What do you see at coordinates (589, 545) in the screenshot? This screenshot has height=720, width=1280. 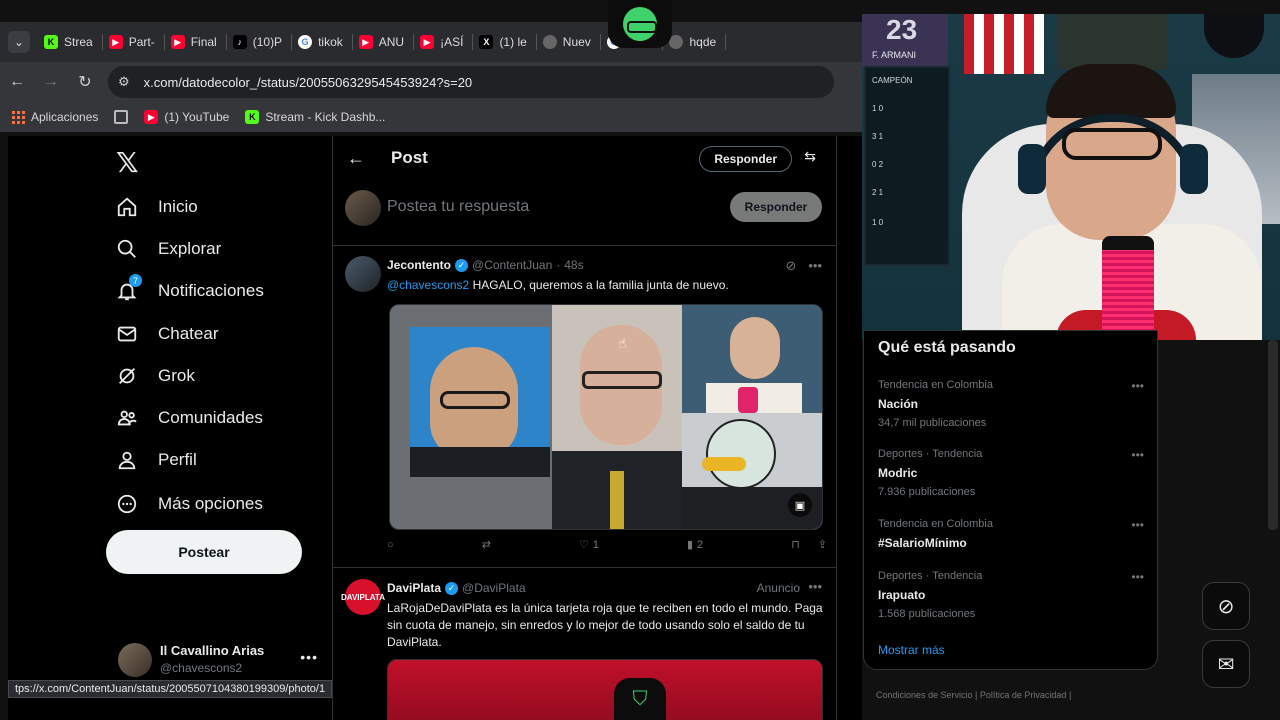 I see `like-button: ♡ 1` at bounding box center [589, 545].